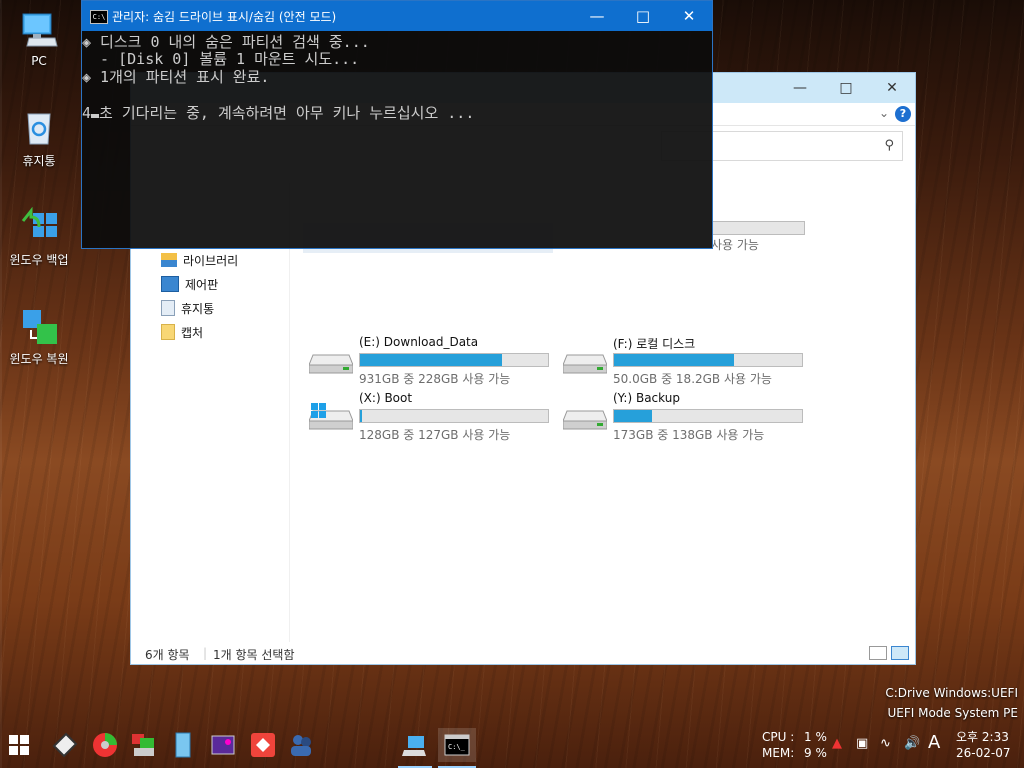 Image resolution: width=1024 pixels, height=768 pixels. What do you see at coordinates (331, 416) in the screenshot?
I see `windows-drive-icon` at bounding box center [331, 416].